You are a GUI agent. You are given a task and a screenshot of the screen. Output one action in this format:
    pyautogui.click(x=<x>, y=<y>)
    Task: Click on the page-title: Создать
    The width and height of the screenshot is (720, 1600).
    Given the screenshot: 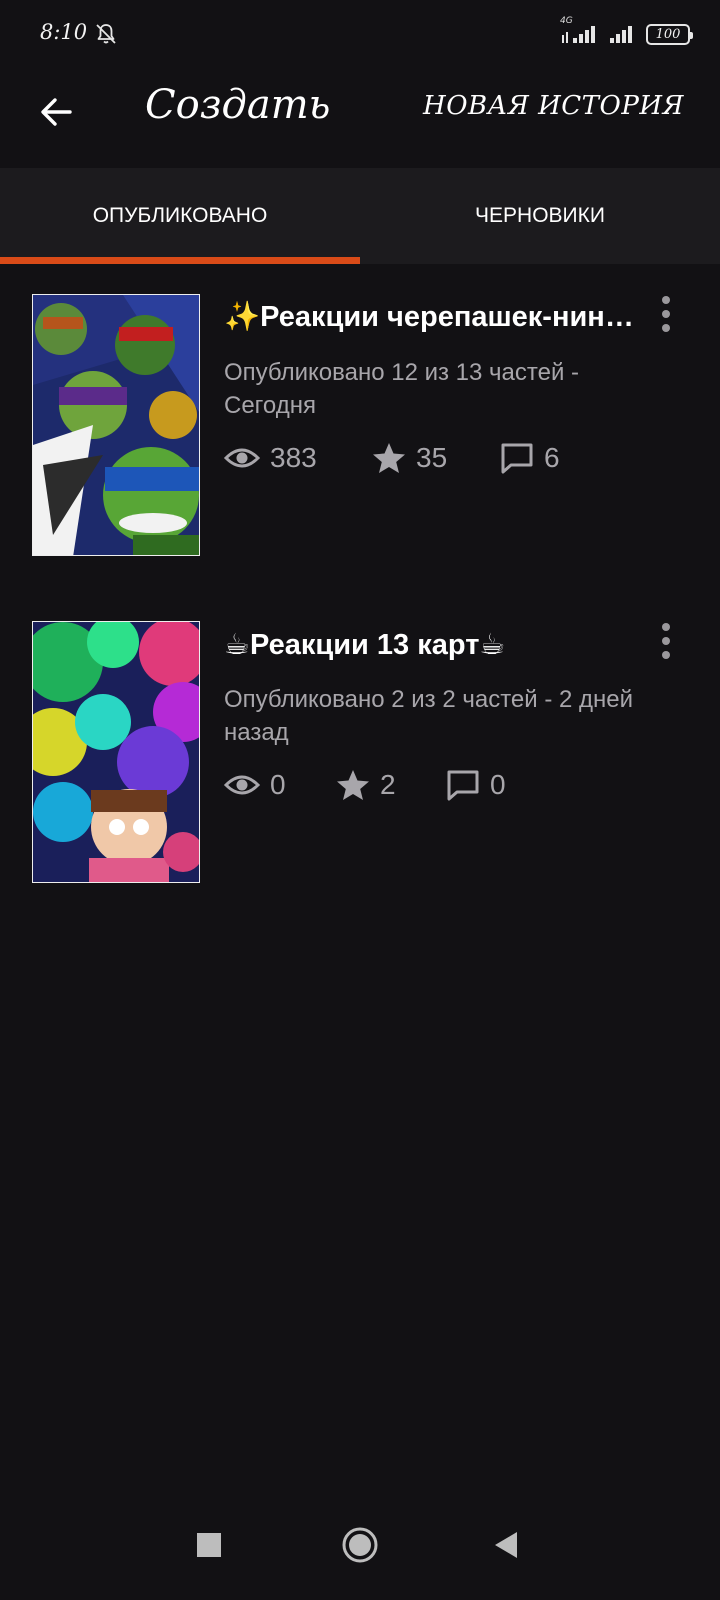 What is the action you would take?
    pyautogui.click(x=238, y=105)
    